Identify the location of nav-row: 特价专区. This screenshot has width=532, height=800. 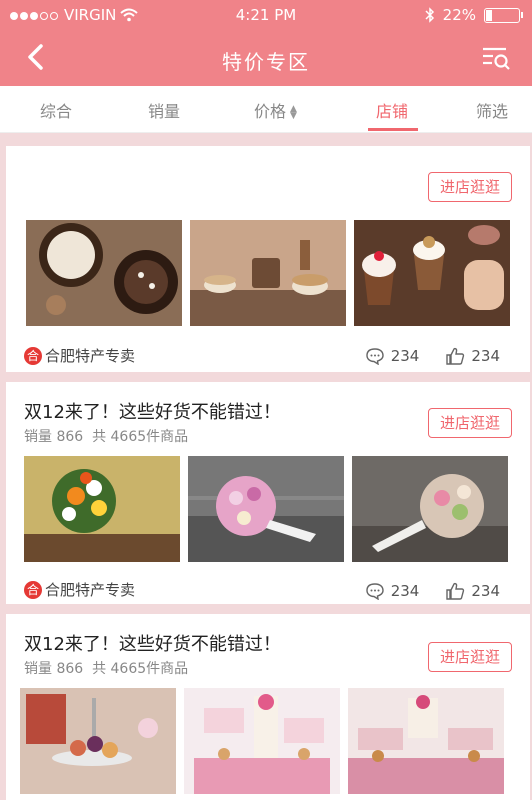
(266, 59).